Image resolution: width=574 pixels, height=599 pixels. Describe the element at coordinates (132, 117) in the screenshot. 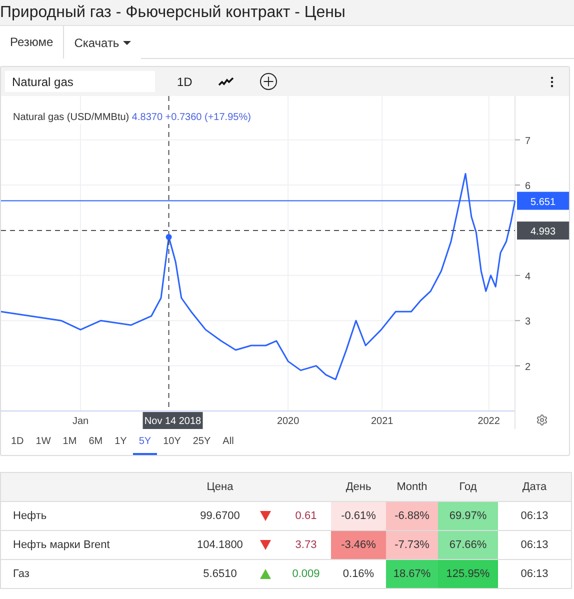

I see `chart-legend: Natural gas (USD/MMBtu) 4.8370 +0.7360 (+17.95%)` at that location.